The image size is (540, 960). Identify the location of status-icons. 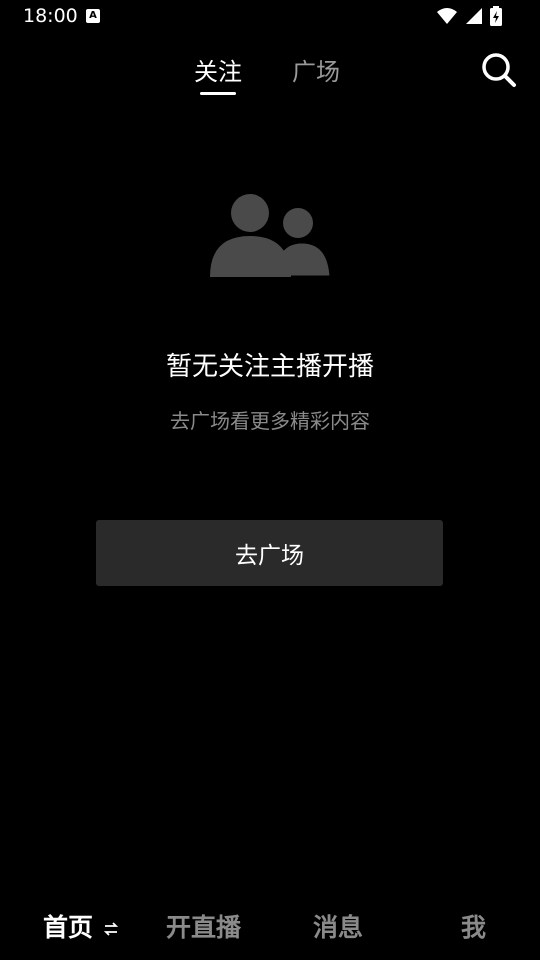
(469, 16).